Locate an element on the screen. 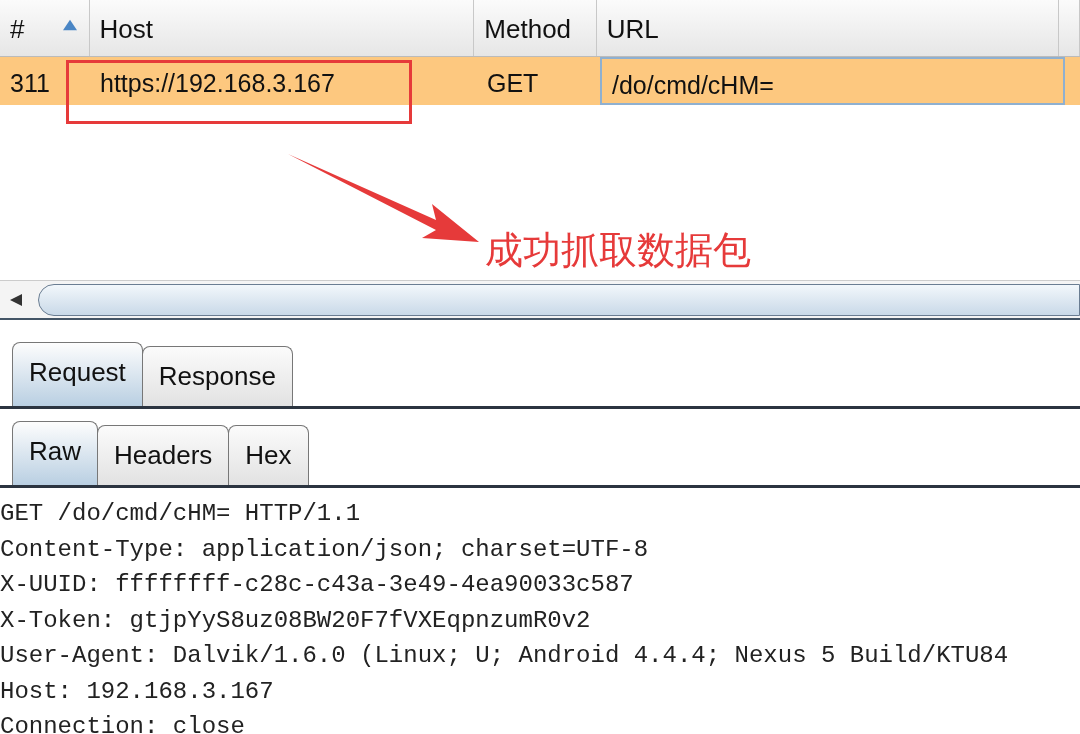  tab: Raw is located at coordinates (55, 453).